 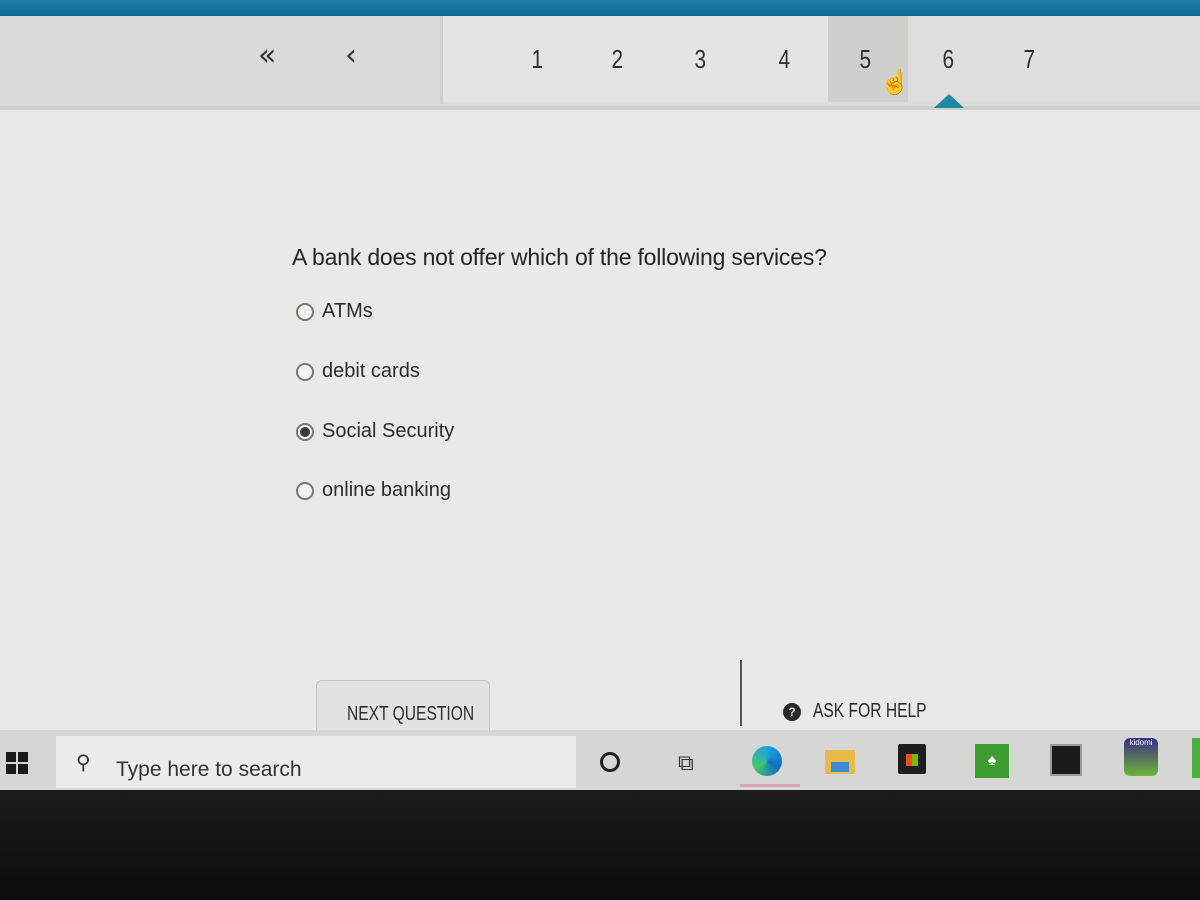 I want to click on page-2-button: 2, so click(x=617, y=59).